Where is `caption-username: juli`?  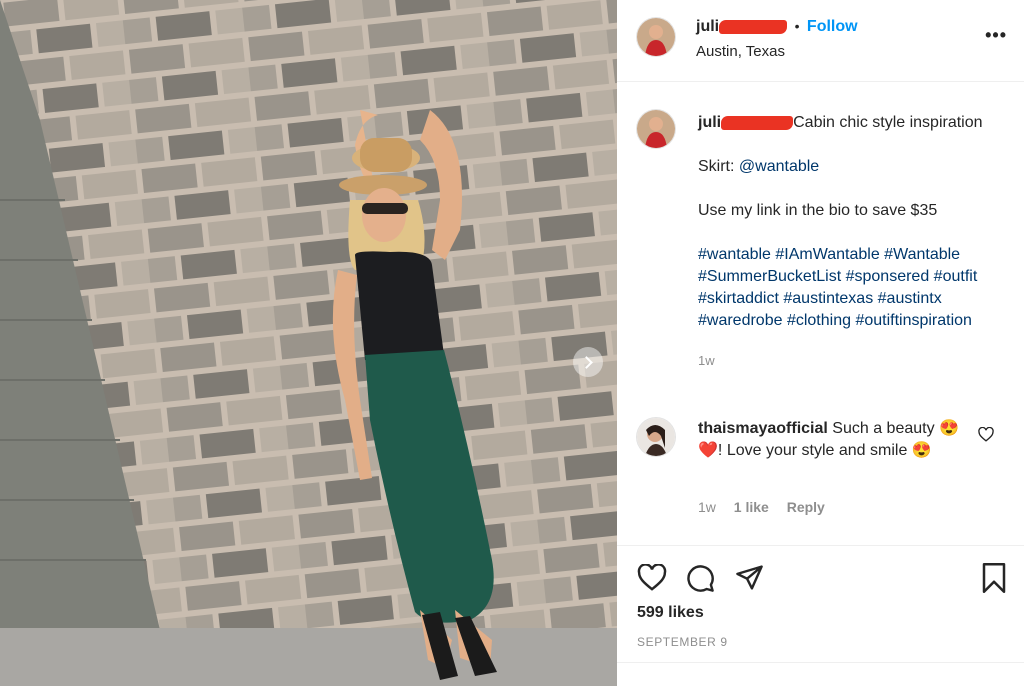
caption-username: juli is located at coordinates (709, 122).